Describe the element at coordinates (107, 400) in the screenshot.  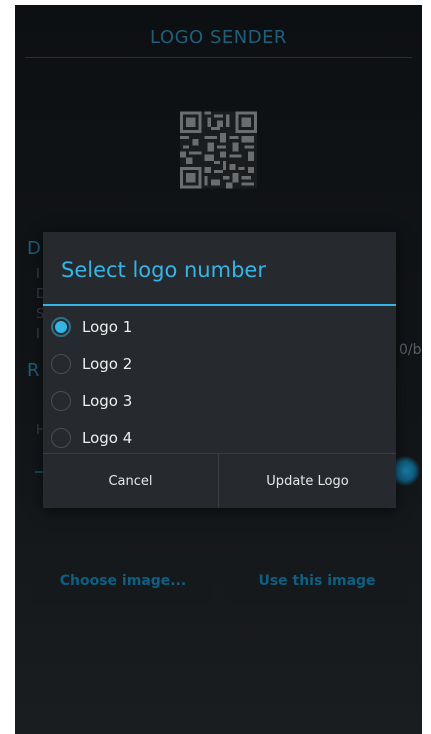
I see `option-label: Logo 3` at that location.